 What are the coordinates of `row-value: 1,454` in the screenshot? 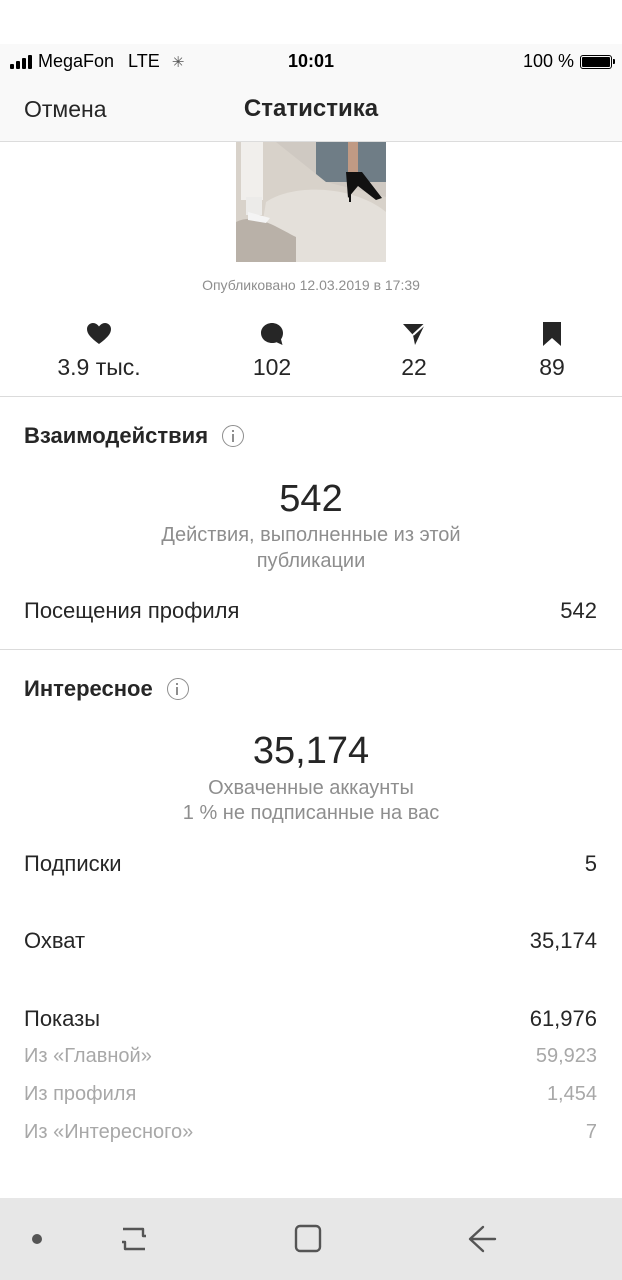 It's located at (571, 1094).